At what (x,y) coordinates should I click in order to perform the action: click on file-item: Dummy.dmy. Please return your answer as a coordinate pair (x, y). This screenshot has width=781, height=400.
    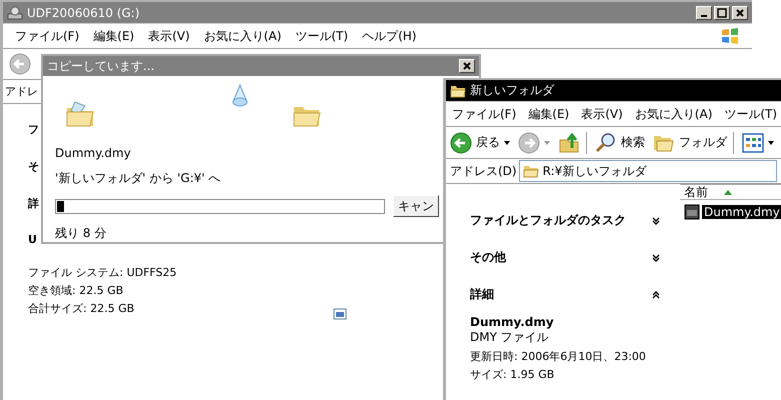
    Looking at the image, I should click on (741, 212).